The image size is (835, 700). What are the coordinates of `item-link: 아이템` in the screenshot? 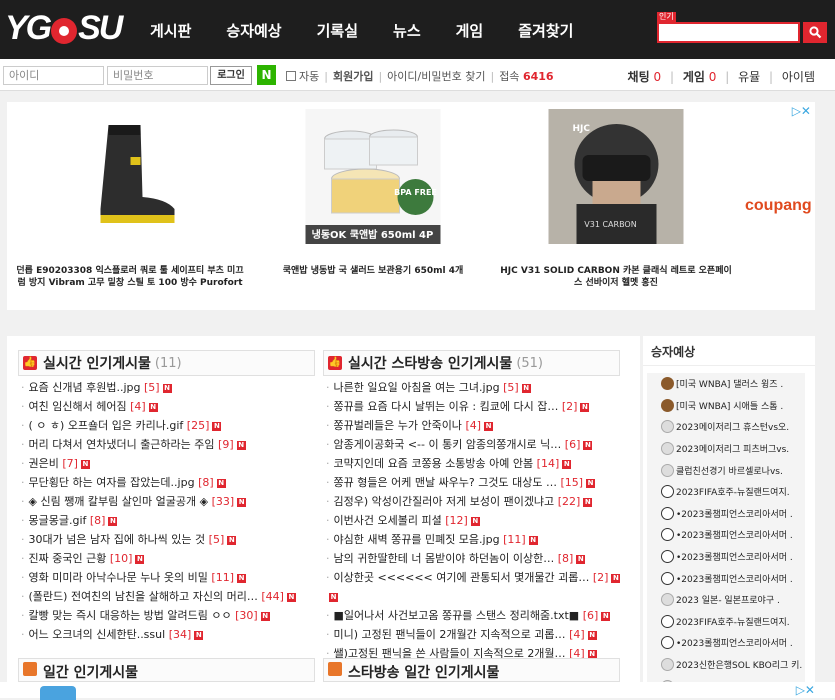 It's located at (798, 77).